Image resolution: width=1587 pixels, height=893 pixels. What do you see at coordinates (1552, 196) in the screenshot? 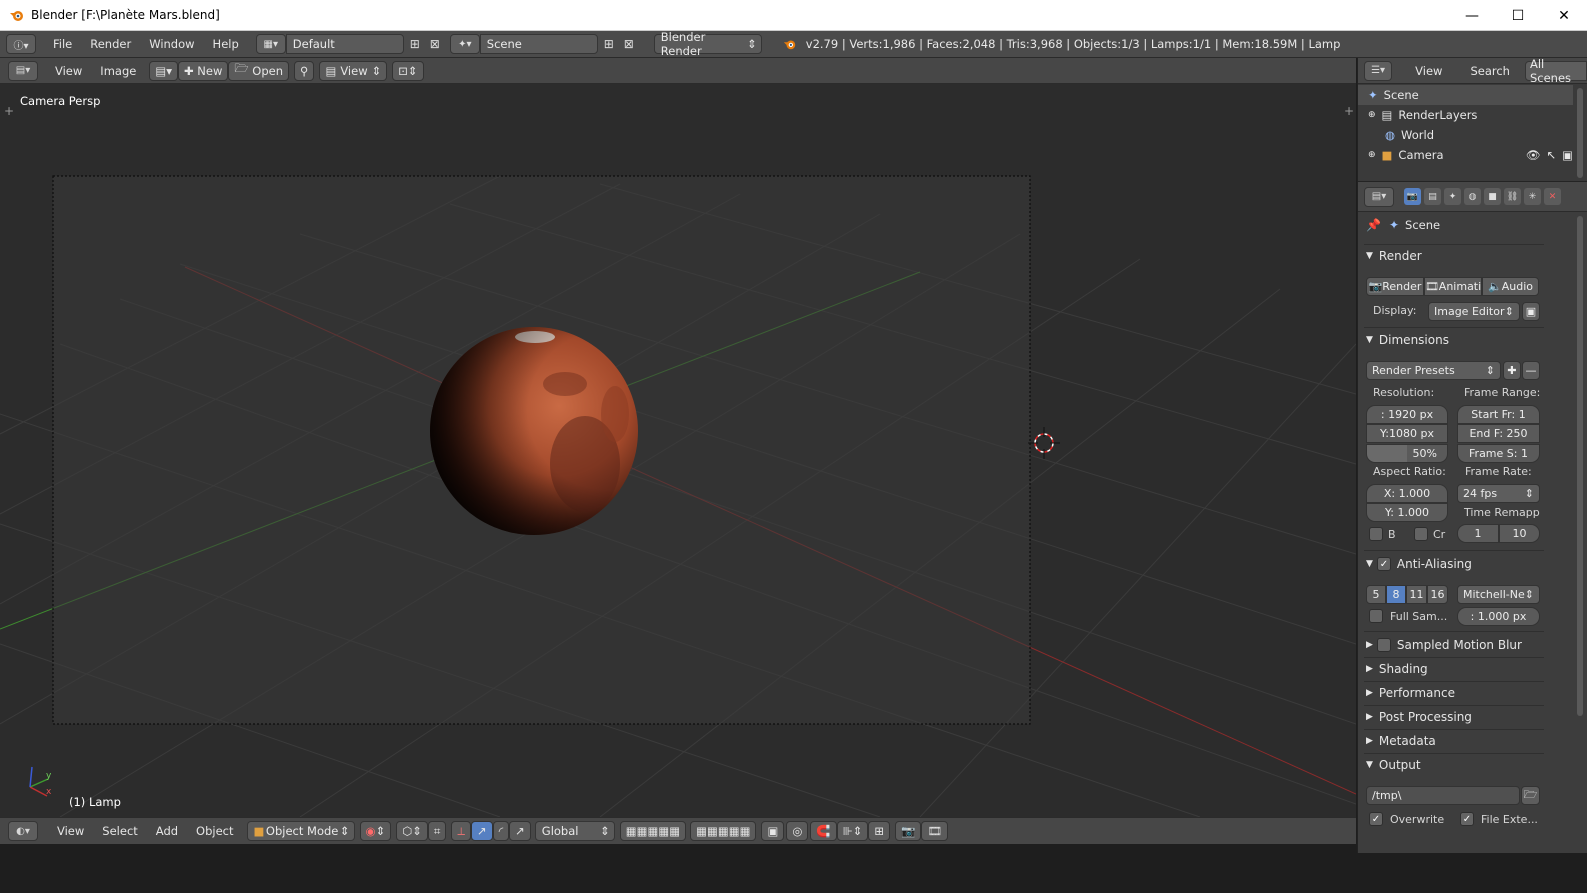
I see `data-tab-icon: ✕` at bounding box center [1552, 196].